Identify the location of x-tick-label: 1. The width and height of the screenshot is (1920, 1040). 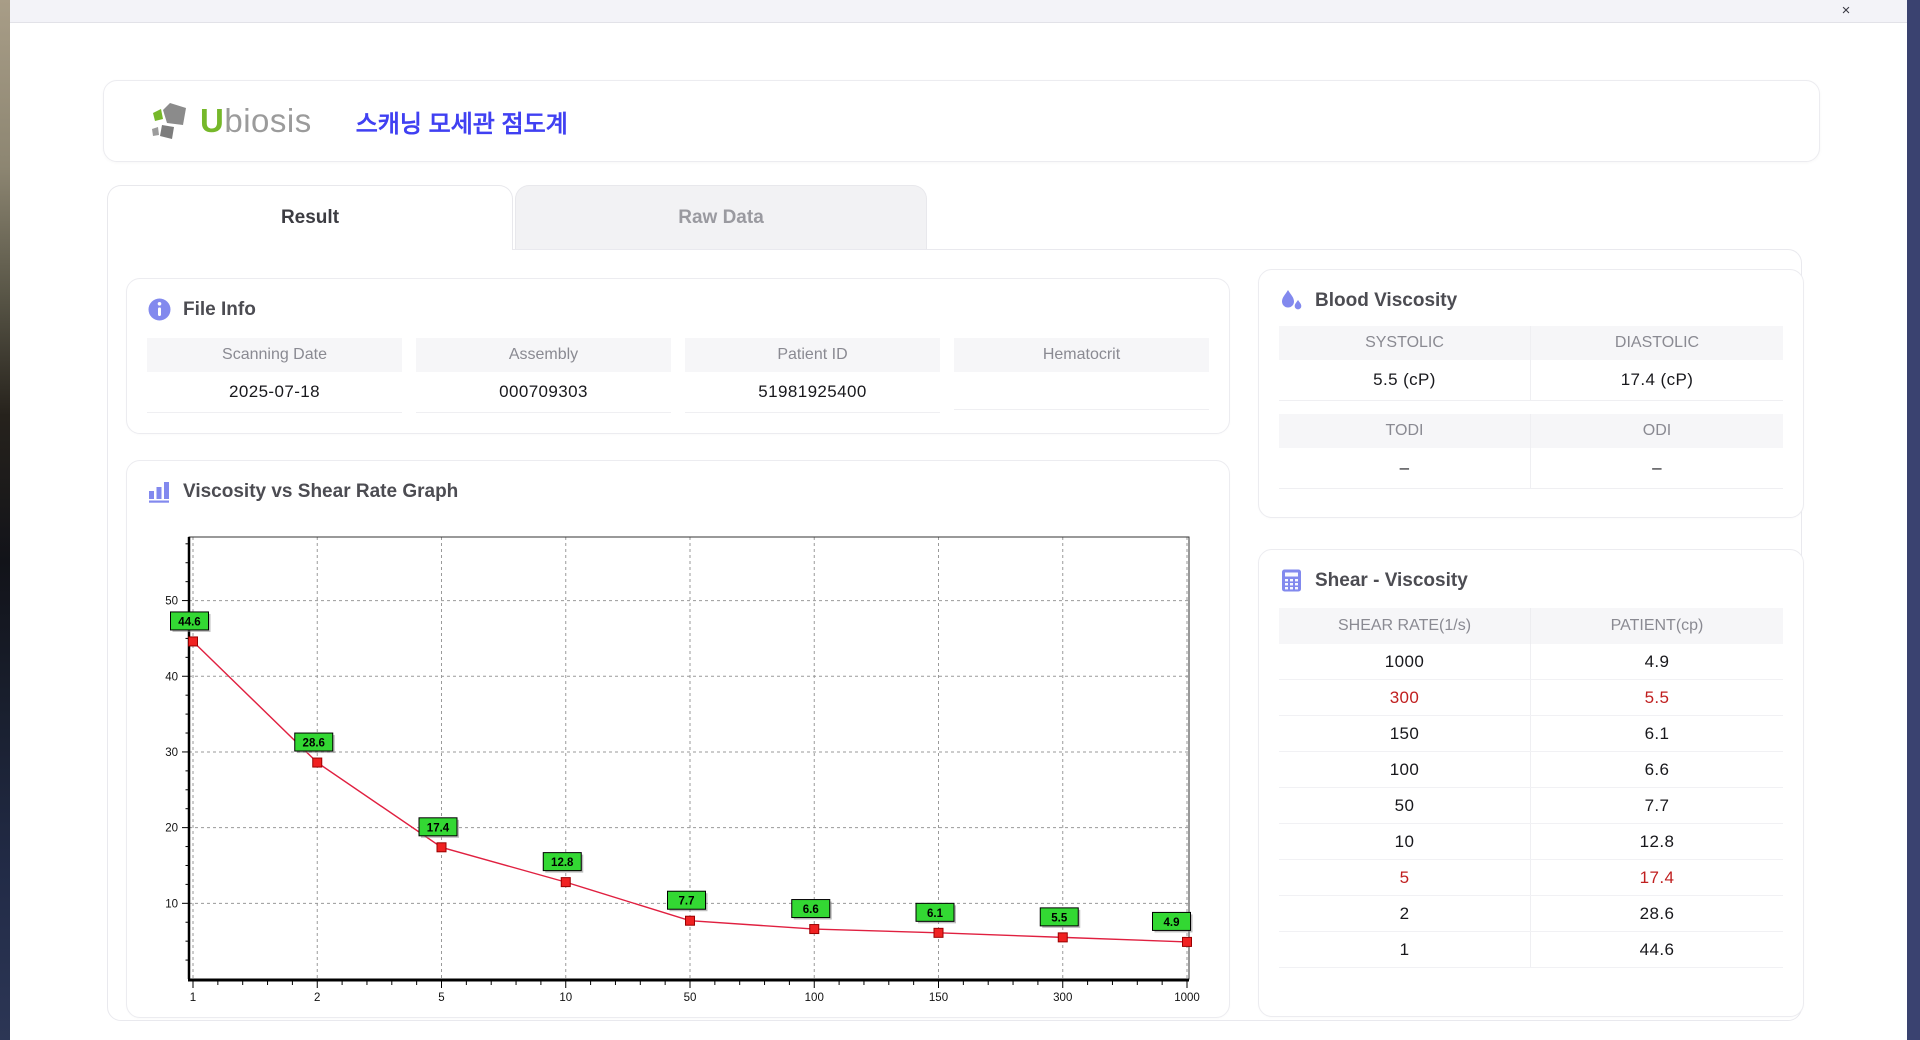
(193, 998).